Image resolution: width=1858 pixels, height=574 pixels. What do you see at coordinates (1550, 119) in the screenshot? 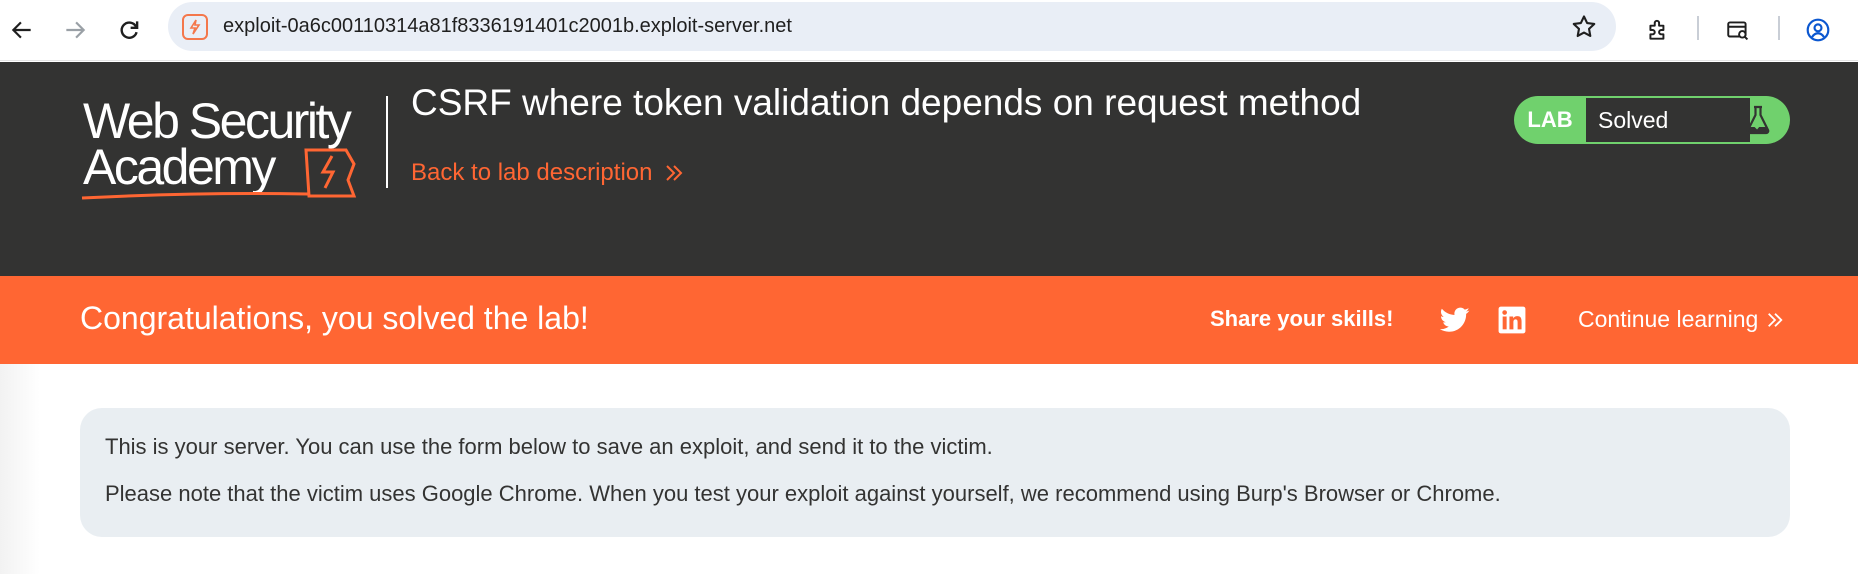
I see `lab-badge: LAB` at bounding box center [1550, 119].